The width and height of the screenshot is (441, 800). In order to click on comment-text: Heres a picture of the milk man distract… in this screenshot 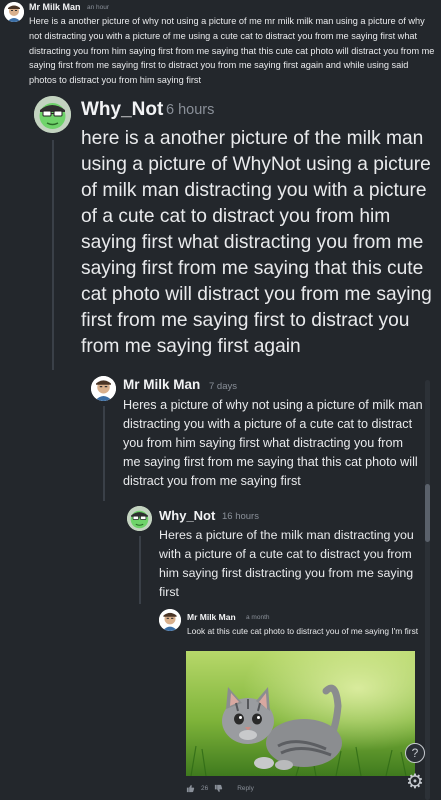, I will do `click(286, 563)`.